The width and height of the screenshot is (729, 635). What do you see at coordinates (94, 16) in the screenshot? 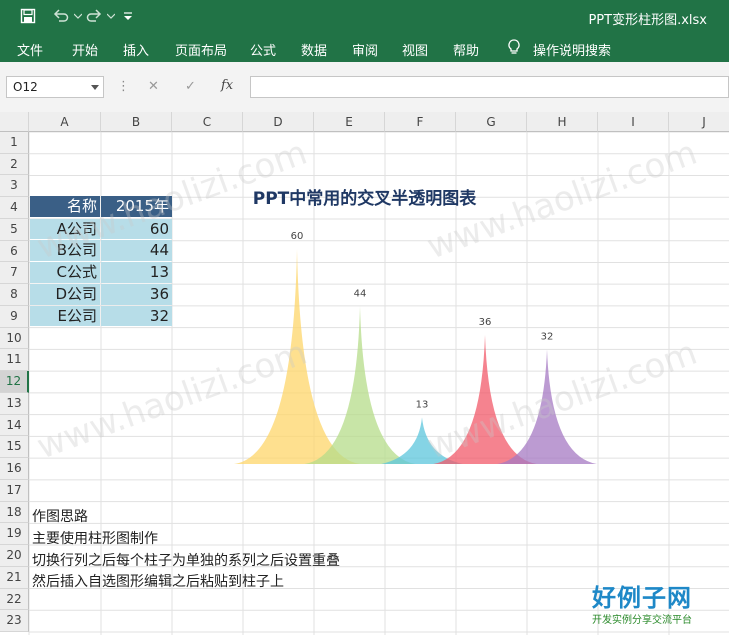
I see `redo-icon` at bounding box center [94, 16].